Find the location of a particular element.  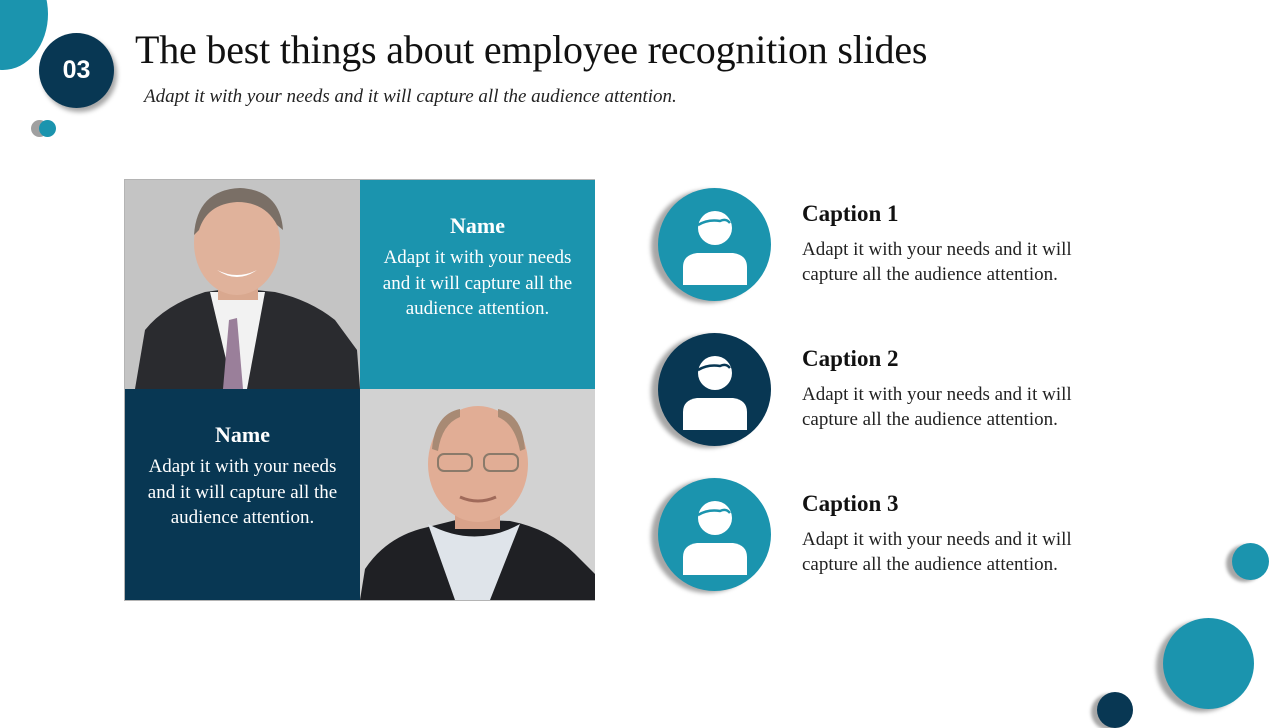

caption-title: Caption 3 is located at coordinates (850, 503).